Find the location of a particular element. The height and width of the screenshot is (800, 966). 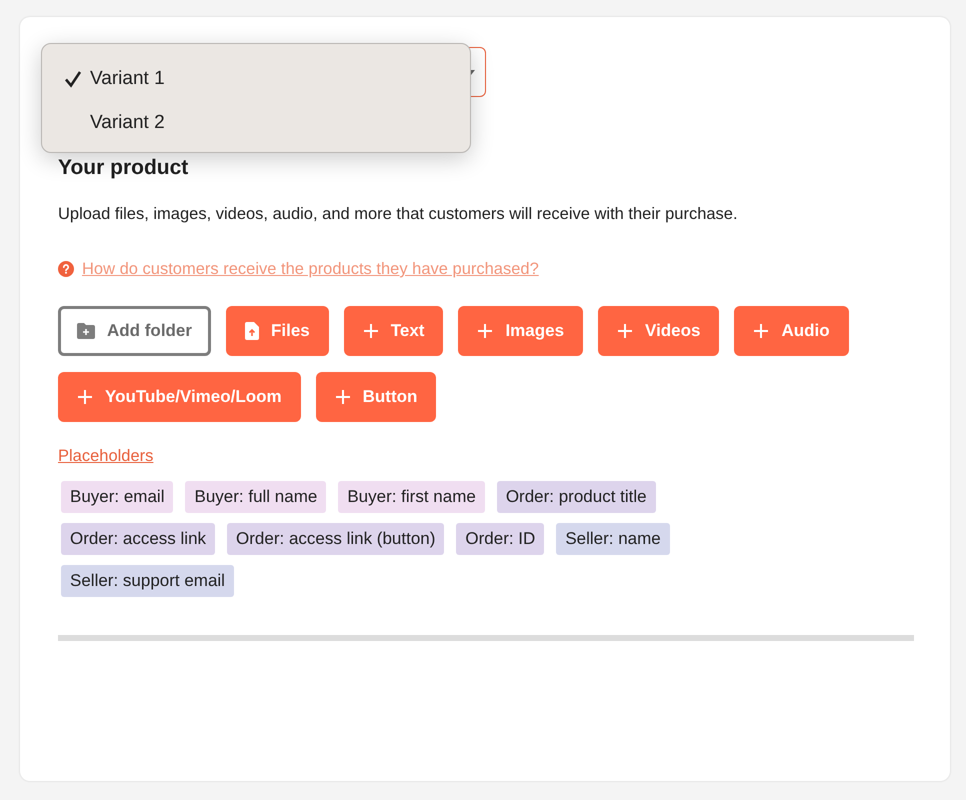

description-text: Upload files, images, videos, audio, and more that customers will receive with their purchase. is located at coordinates (398, 215).